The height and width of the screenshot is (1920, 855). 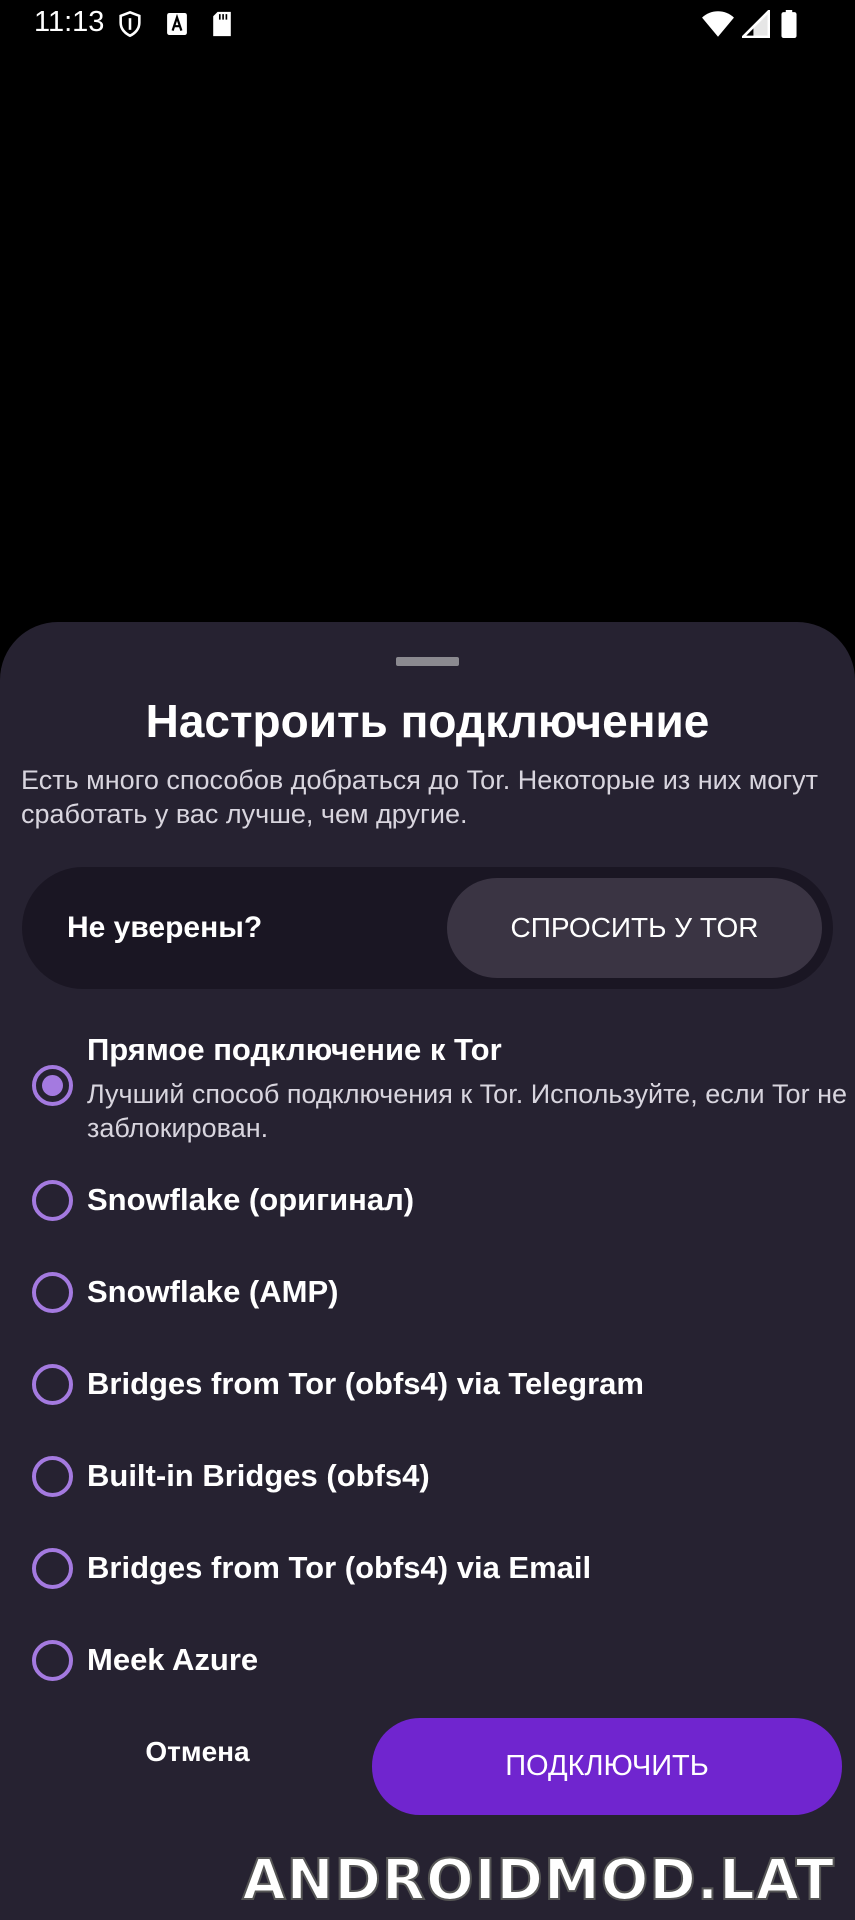 What do you see at coordinates (177, 24) in the screenshot?
I see `text-a-icon` at bounding box center [177, 24].